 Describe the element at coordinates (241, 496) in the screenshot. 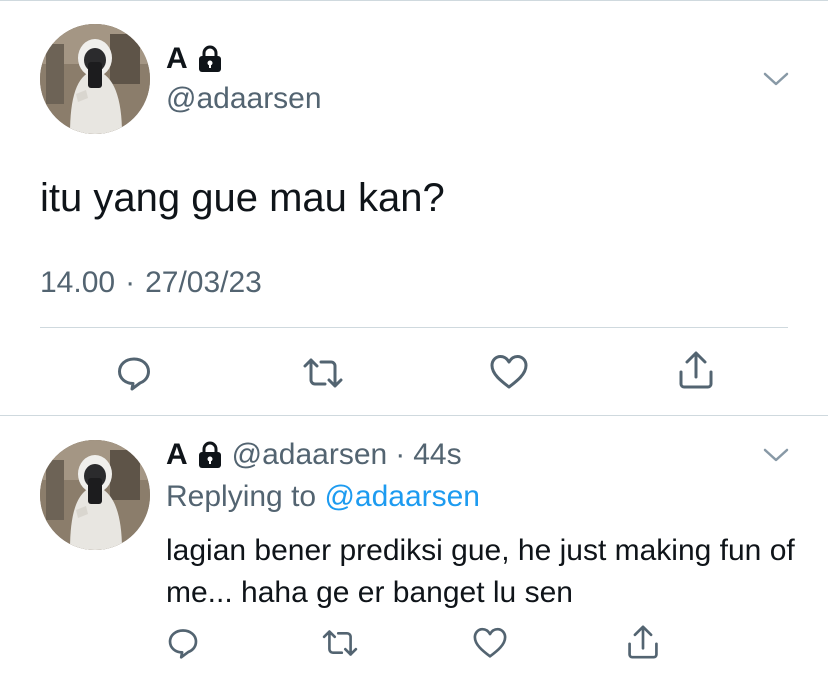

I see `replying-prefix: Replying to` at that location.